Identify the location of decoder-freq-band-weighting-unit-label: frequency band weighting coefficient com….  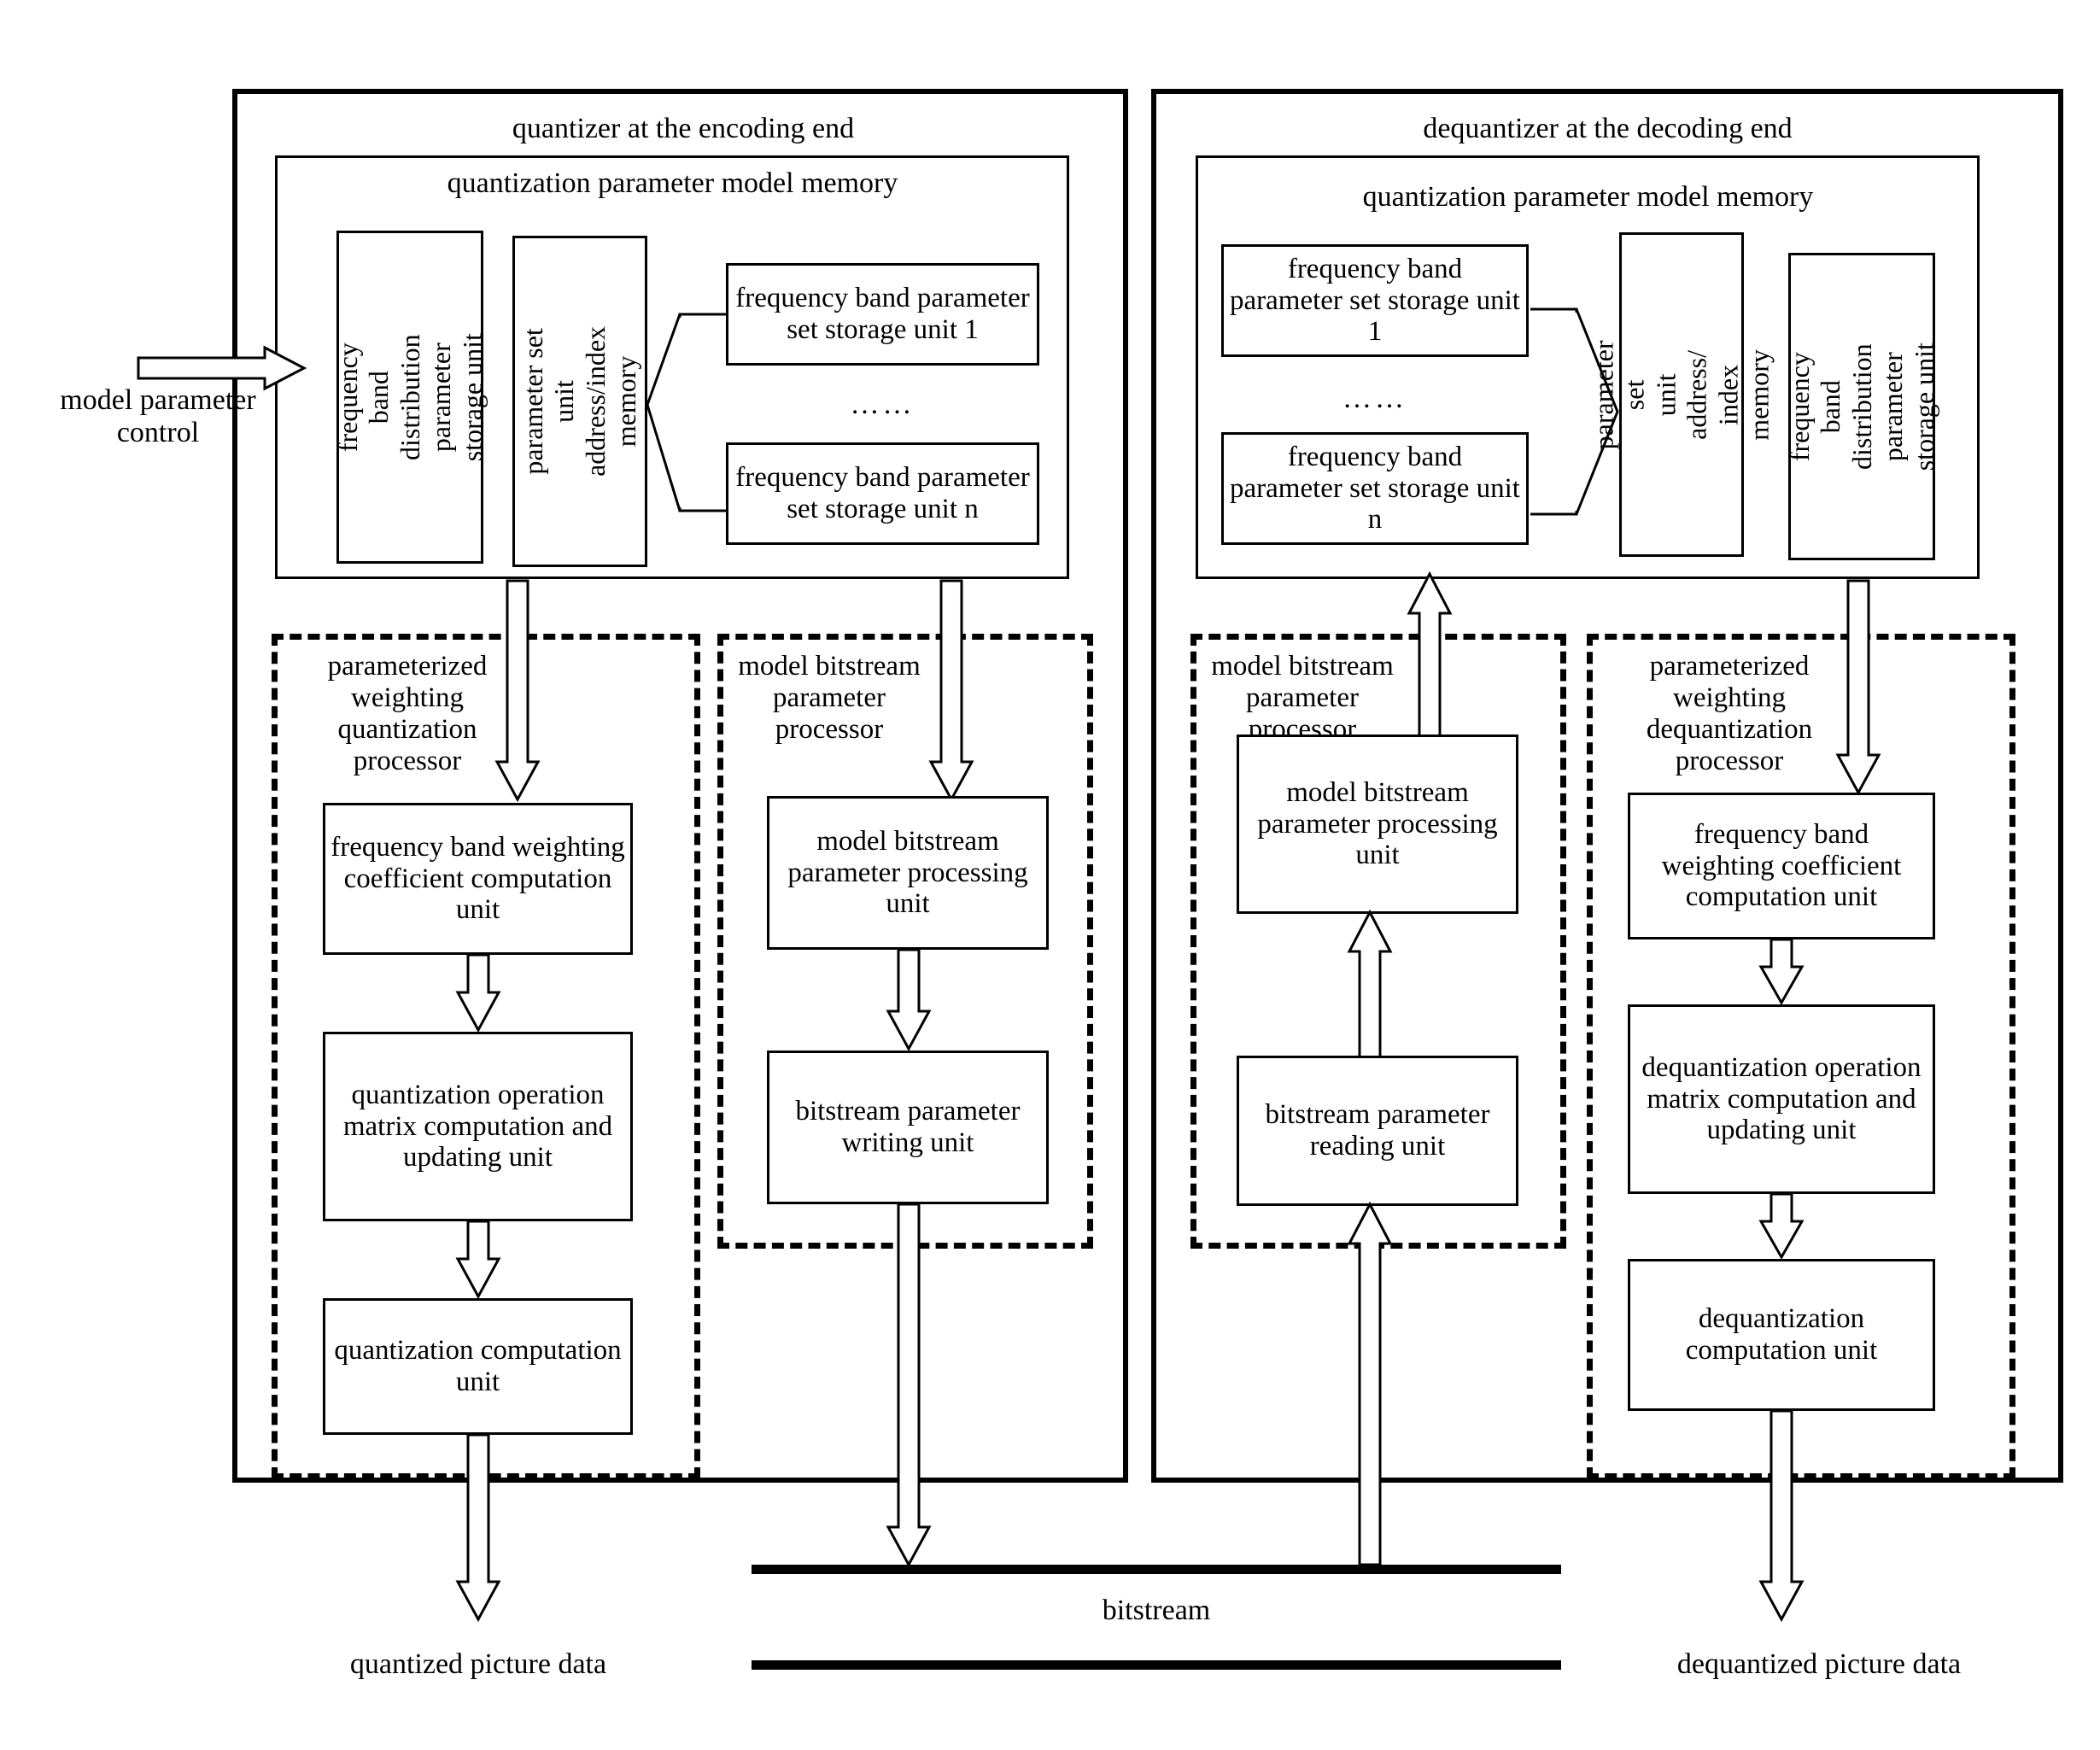
(1782, 865).